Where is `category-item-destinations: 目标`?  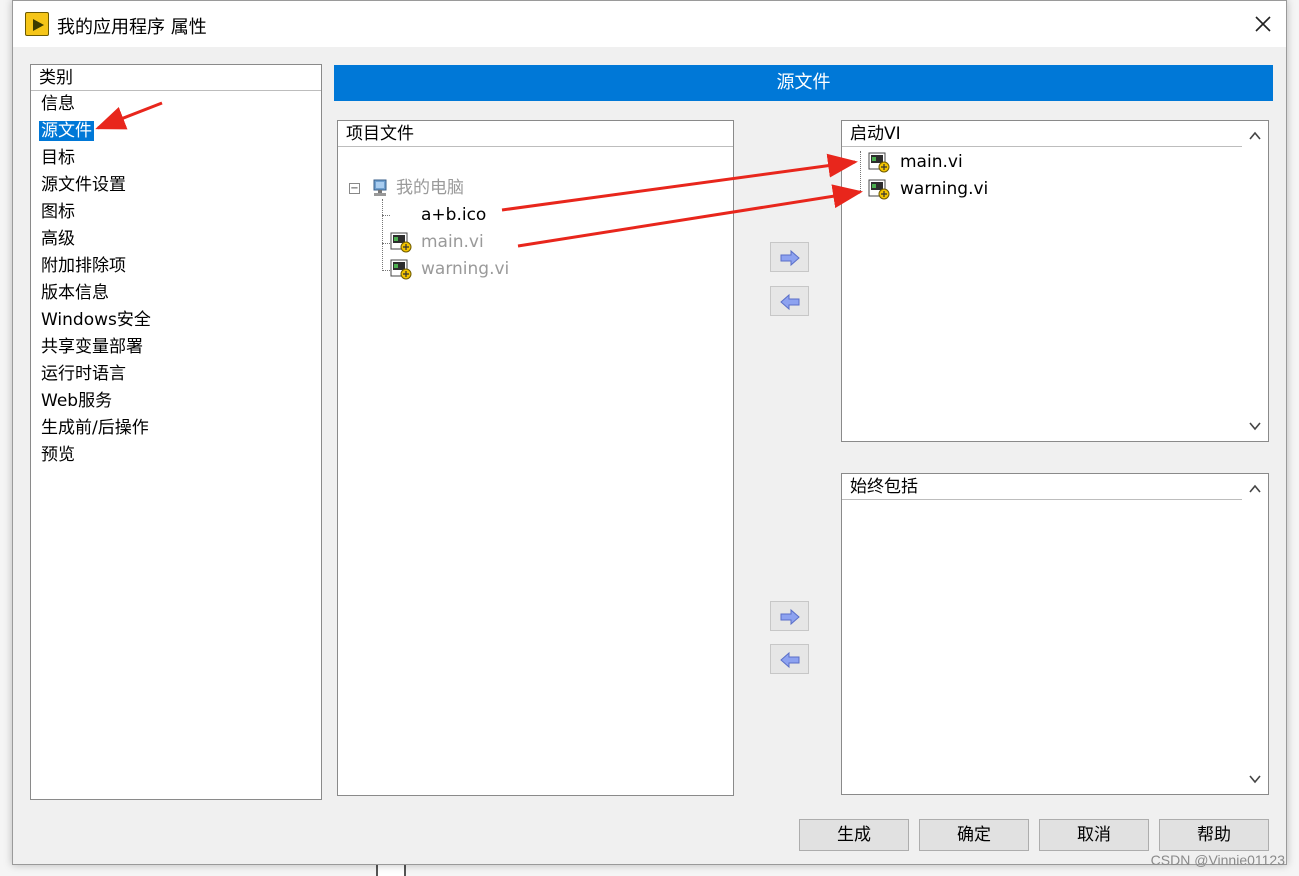 category-item-destinations: 目标 is located at coordinates (178, 158).